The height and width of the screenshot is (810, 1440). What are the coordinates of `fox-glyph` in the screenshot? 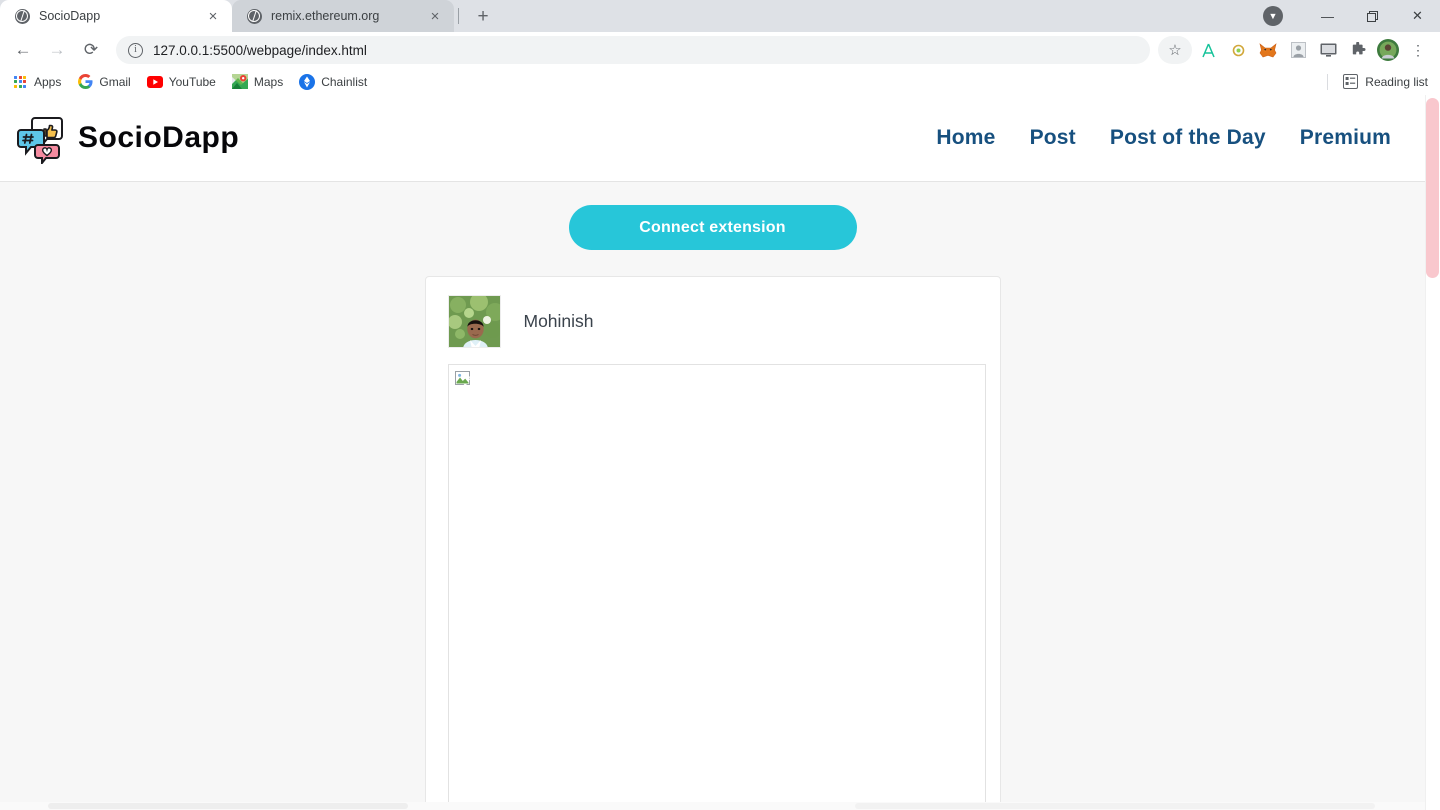 It's located at (1268, 49).